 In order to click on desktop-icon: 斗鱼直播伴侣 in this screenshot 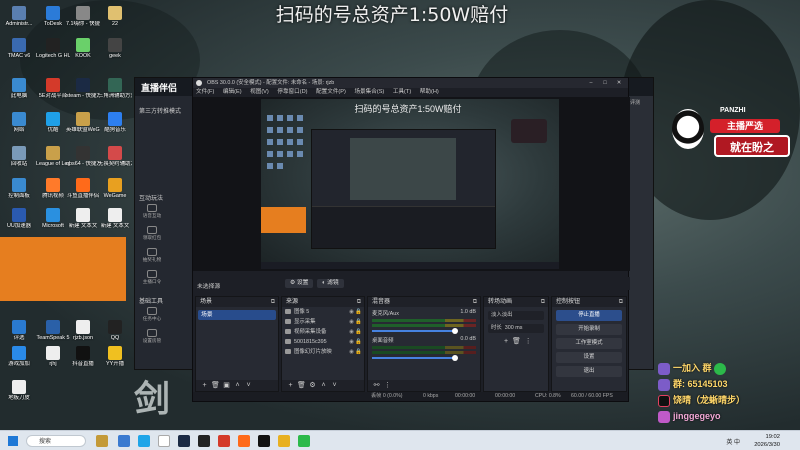, I will do `click(83, 193)`.